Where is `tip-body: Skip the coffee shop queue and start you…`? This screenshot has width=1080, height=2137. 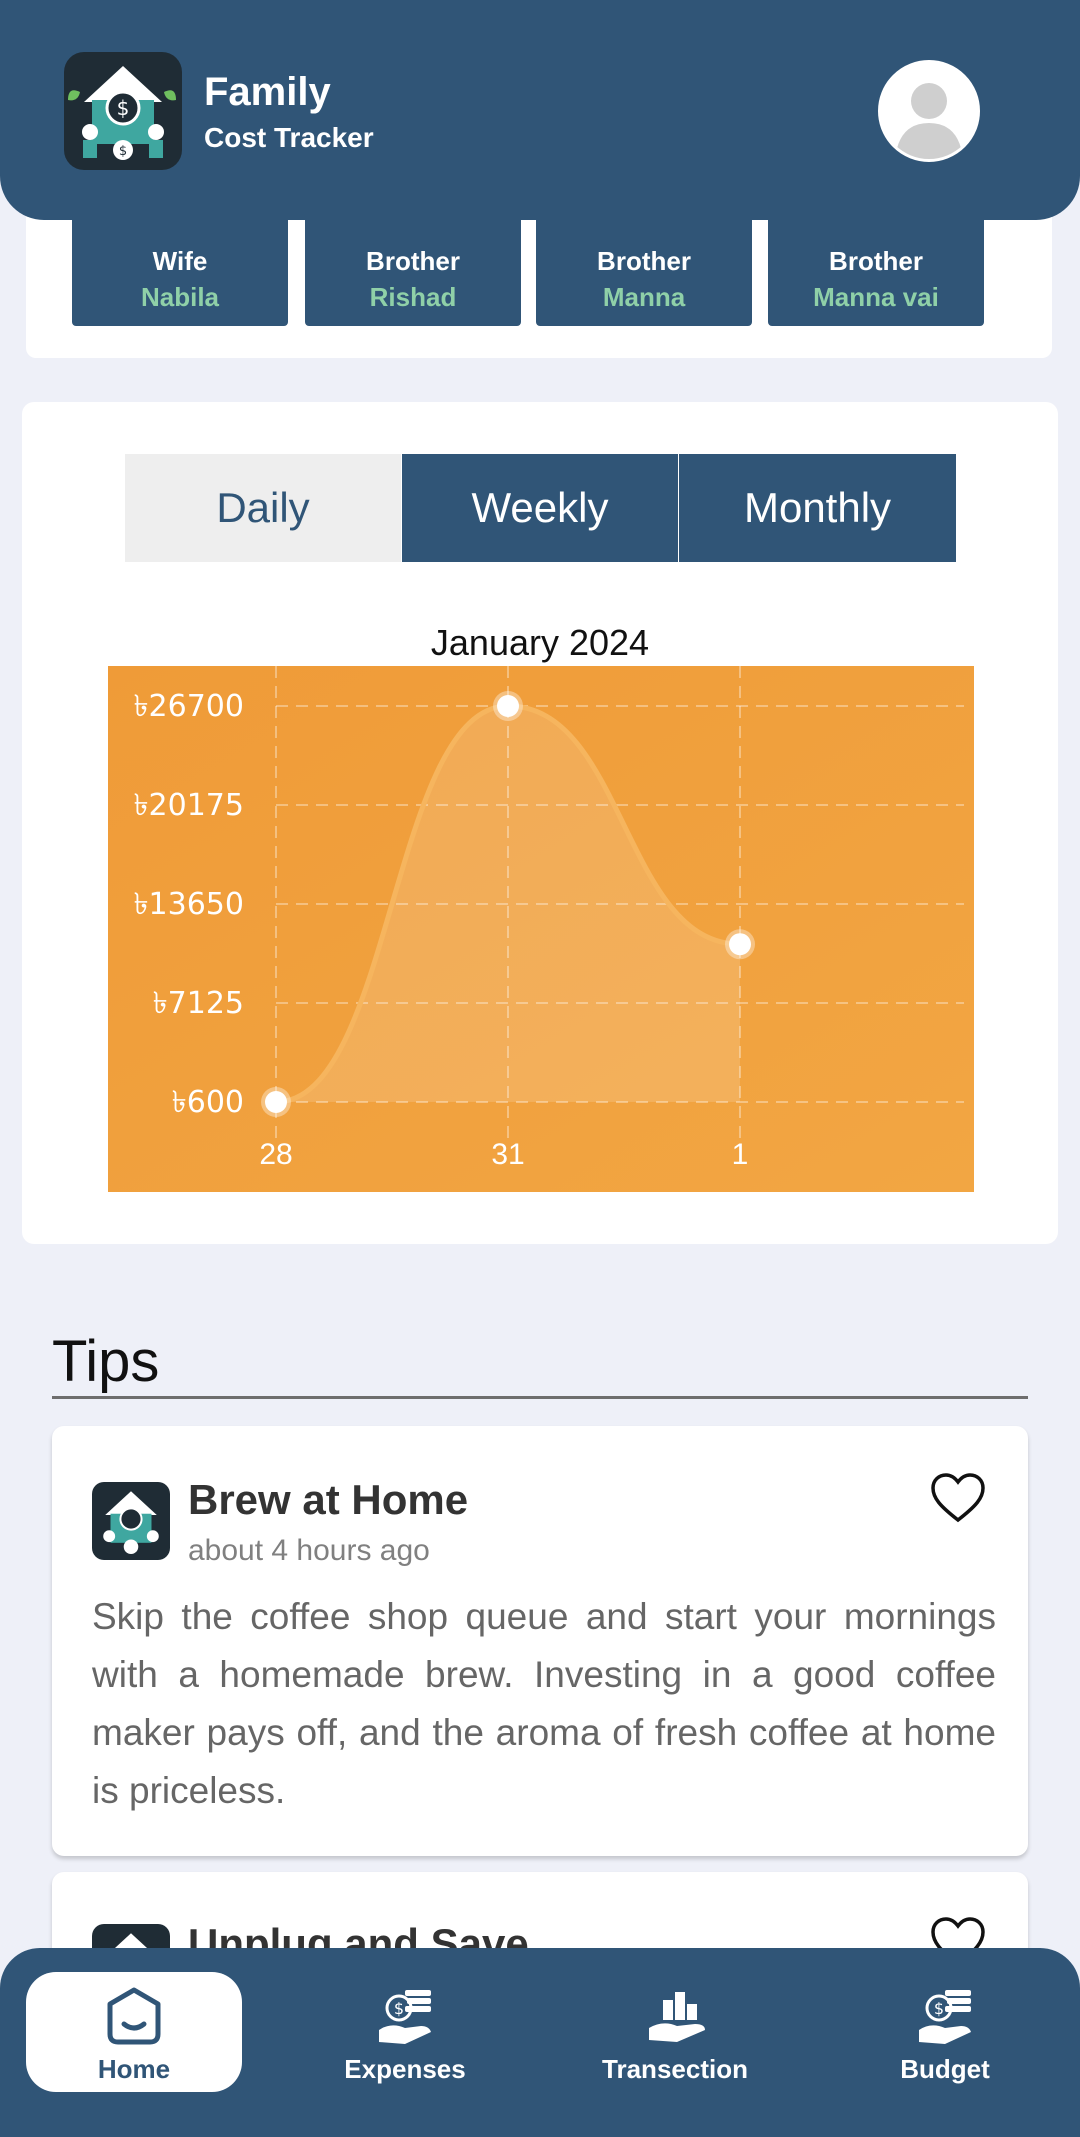 tip-body: Skip the coffee shop queue and start you… is located at coordinates (544, 1703).